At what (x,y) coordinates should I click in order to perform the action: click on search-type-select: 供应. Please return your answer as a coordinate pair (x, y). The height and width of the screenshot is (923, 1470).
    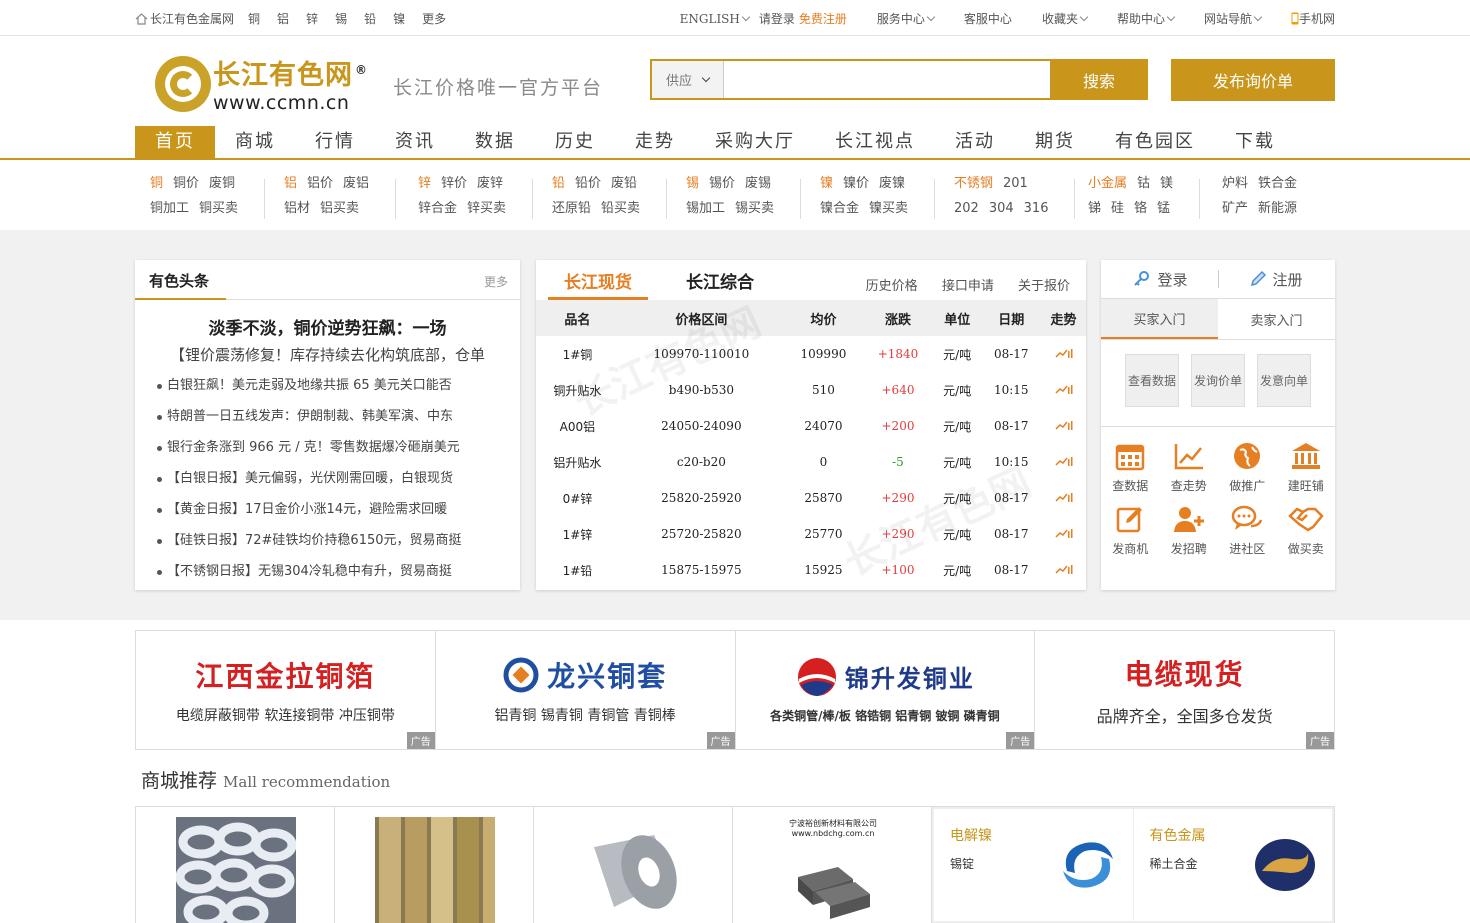
    Looking at the image, I should click on (688, 79).